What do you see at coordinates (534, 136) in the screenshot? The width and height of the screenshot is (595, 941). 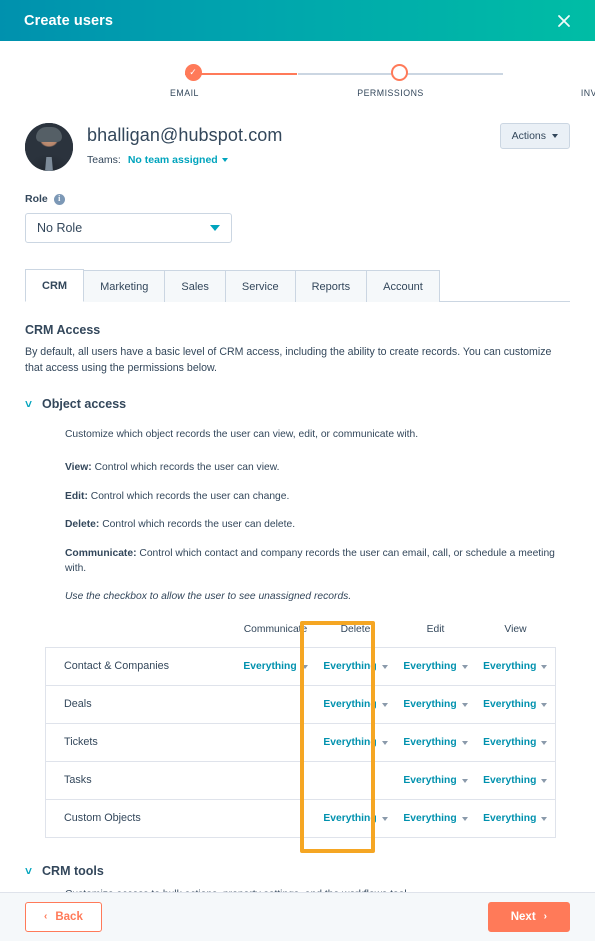 I see `actions-button: Actions` at bounding box center [534, 136].